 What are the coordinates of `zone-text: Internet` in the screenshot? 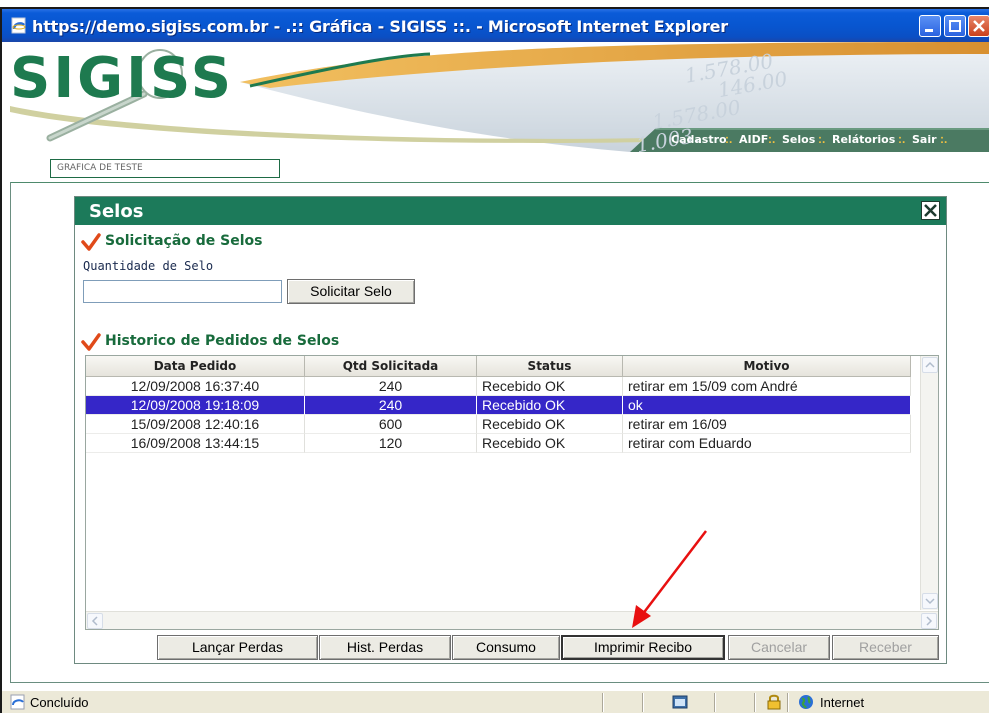 It's located at (842, 702).